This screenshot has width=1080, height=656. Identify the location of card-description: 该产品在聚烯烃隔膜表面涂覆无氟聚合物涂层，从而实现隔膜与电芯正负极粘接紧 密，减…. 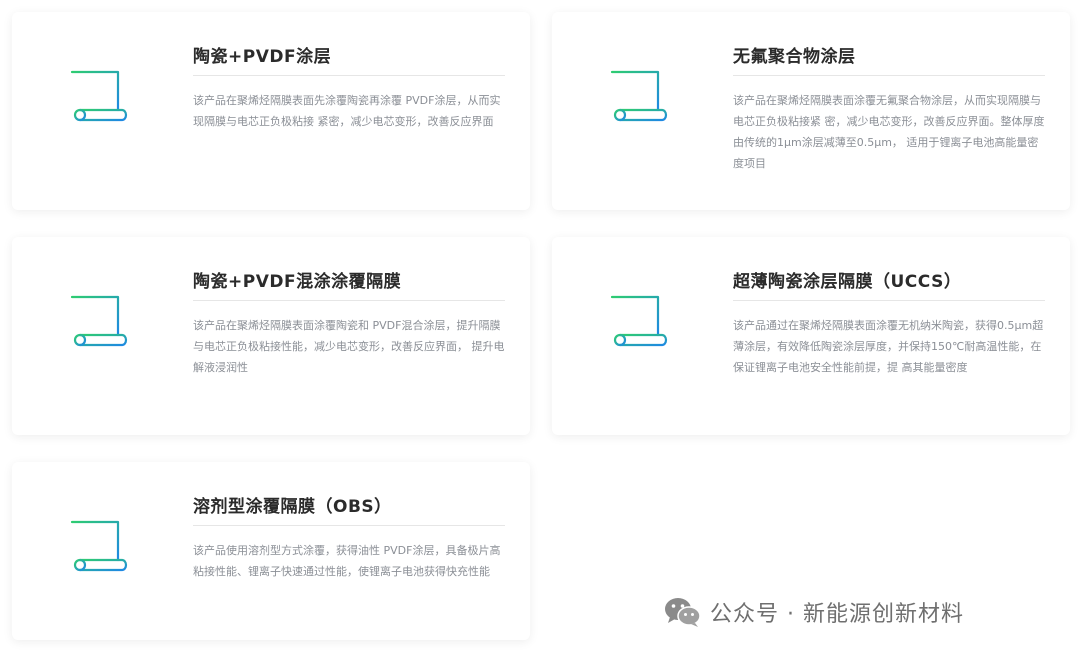
(889, 132).